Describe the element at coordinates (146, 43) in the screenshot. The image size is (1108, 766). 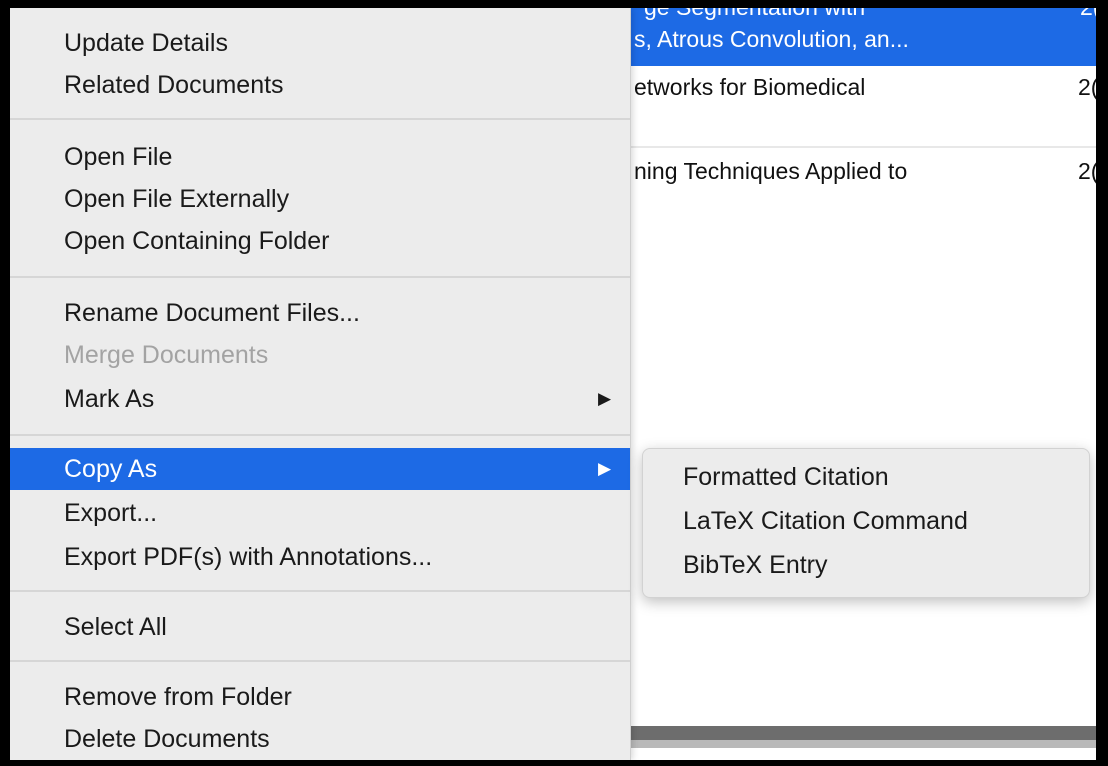
I see `menu-item-label: Update Details` at that location.